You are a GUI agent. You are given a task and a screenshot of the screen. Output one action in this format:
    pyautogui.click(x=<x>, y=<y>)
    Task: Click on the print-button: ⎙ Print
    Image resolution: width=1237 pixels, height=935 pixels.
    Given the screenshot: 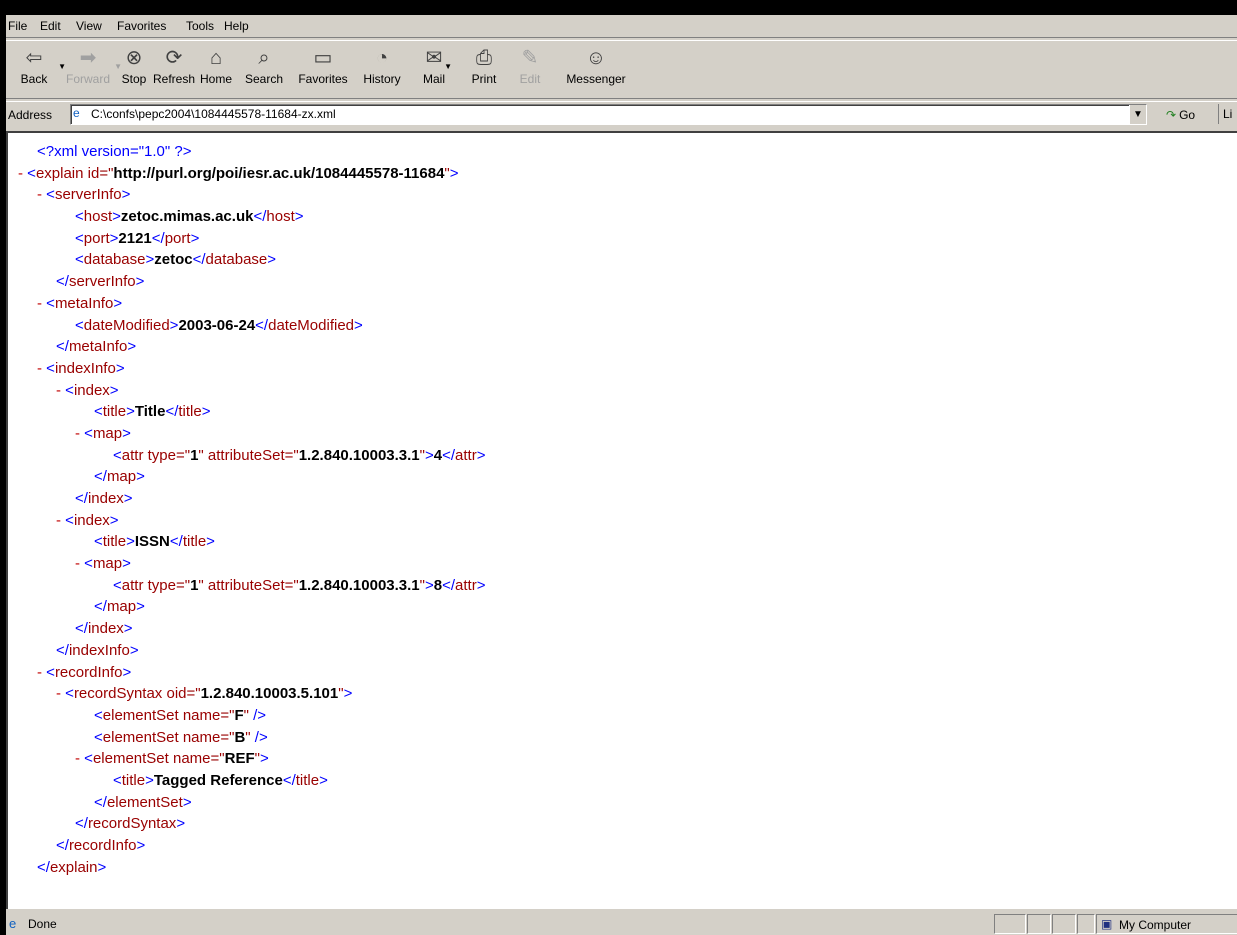 What is the action you would take?
    pyautogui.click(x=484, y=69)
    